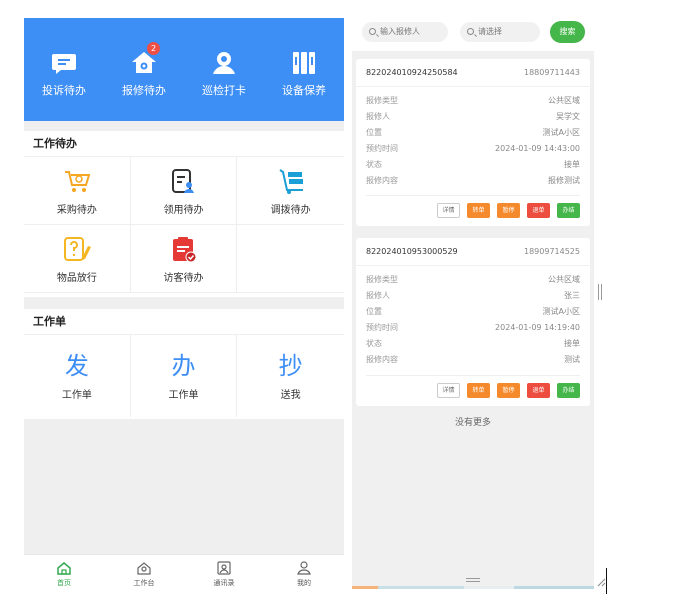  Describe the element at coordinates (144, 69) in the screenshot. I see `quick-action-repair: 2 报修待办` at that location.